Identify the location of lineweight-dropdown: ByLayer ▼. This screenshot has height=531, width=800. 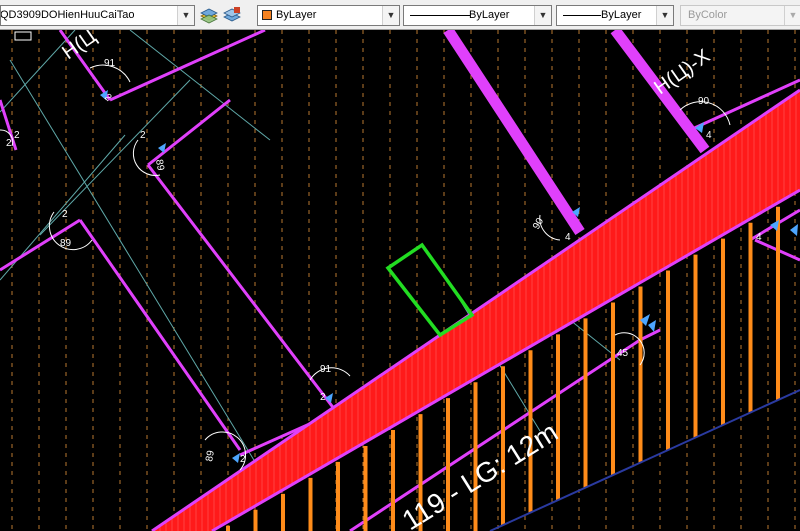
(615, 15).